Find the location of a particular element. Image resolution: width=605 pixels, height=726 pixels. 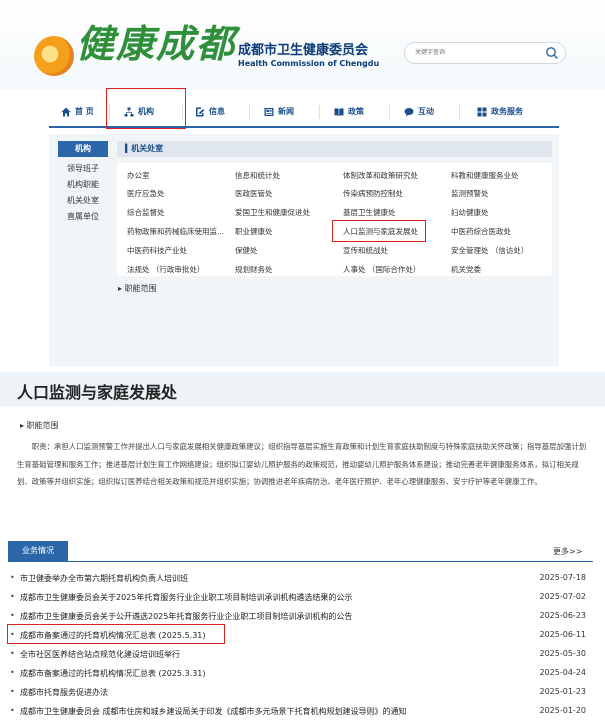

site-logo-text: 健康成都 is located at coordinates (156, 44).